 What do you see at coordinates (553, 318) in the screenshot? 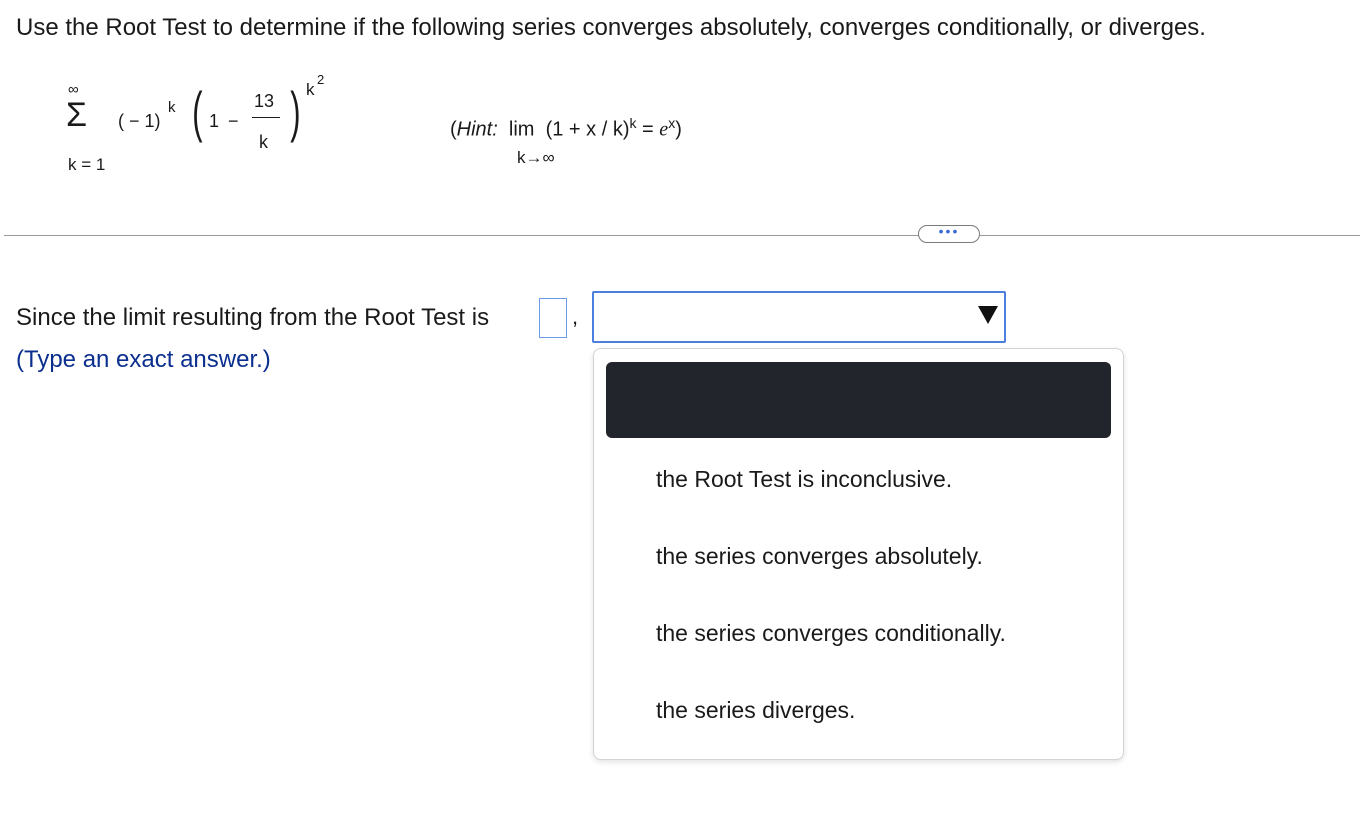
I see `limit-answer-input` at bounding box center [553, 318].